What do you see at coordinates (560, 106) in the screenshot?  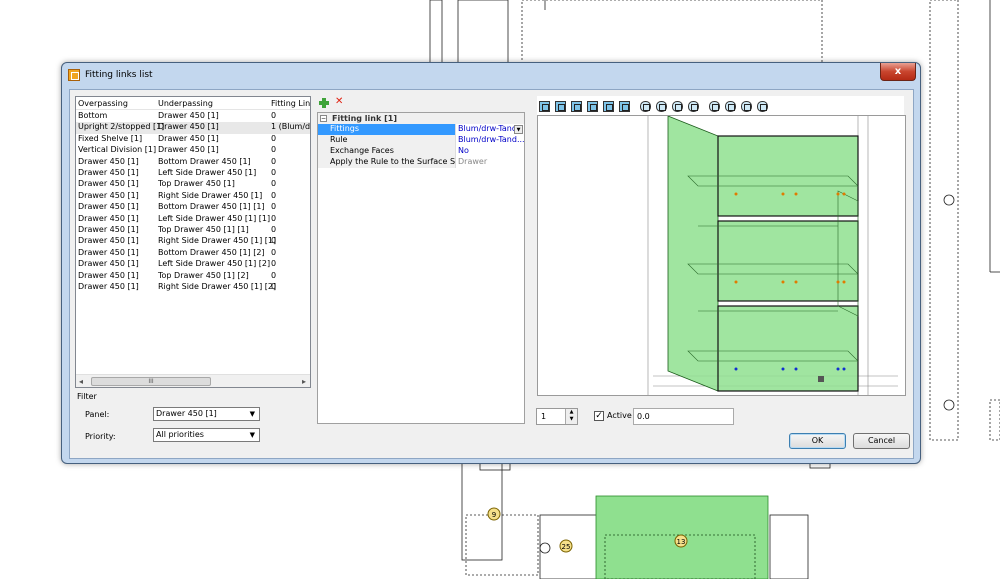 I see `view-back-icon` at bounding box center [560, 106].